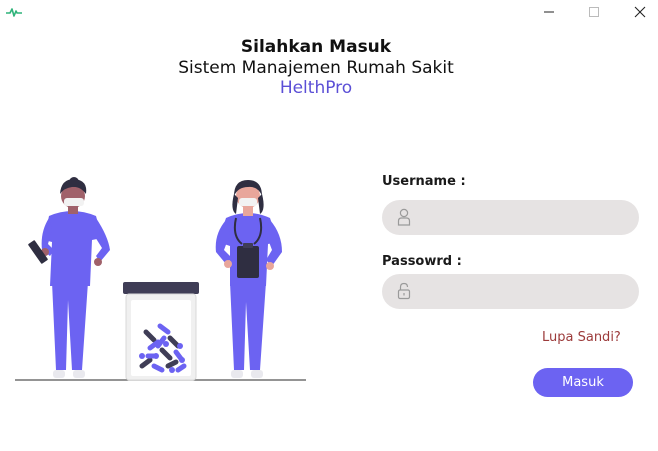 The image size is (658, 451). I want to click on username-label: Username :, so click(424, 181).